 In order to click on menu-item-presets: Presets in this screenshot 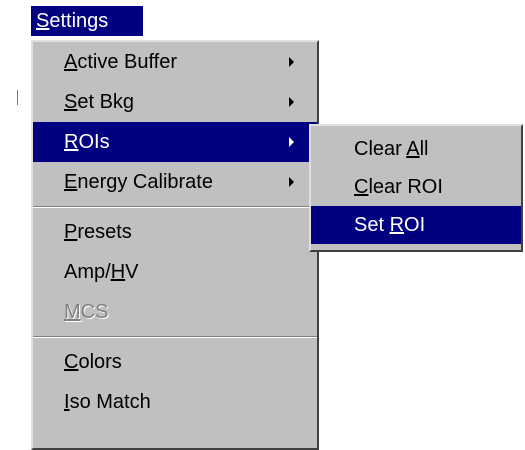, I will do `click(175, 232)`.